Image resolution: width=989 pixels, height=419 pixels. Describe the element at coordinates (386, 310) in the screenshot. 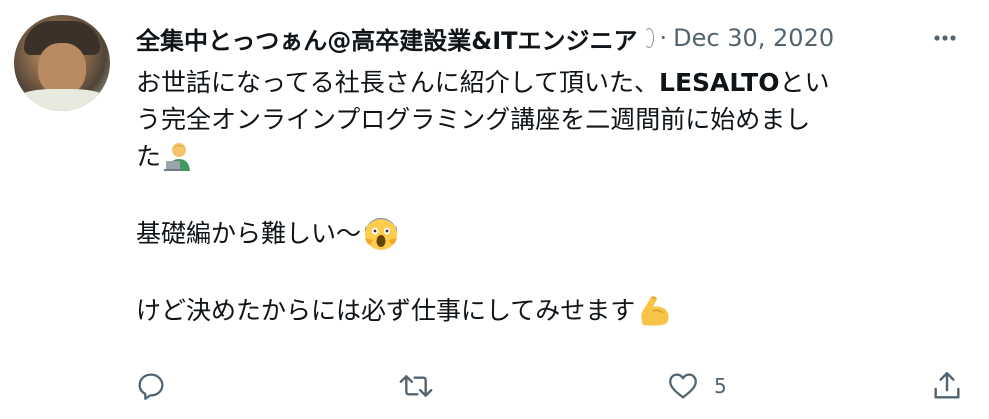

I see `tweet-text-part: けど決めたからには必ず仕事にしてみせます` at that location.